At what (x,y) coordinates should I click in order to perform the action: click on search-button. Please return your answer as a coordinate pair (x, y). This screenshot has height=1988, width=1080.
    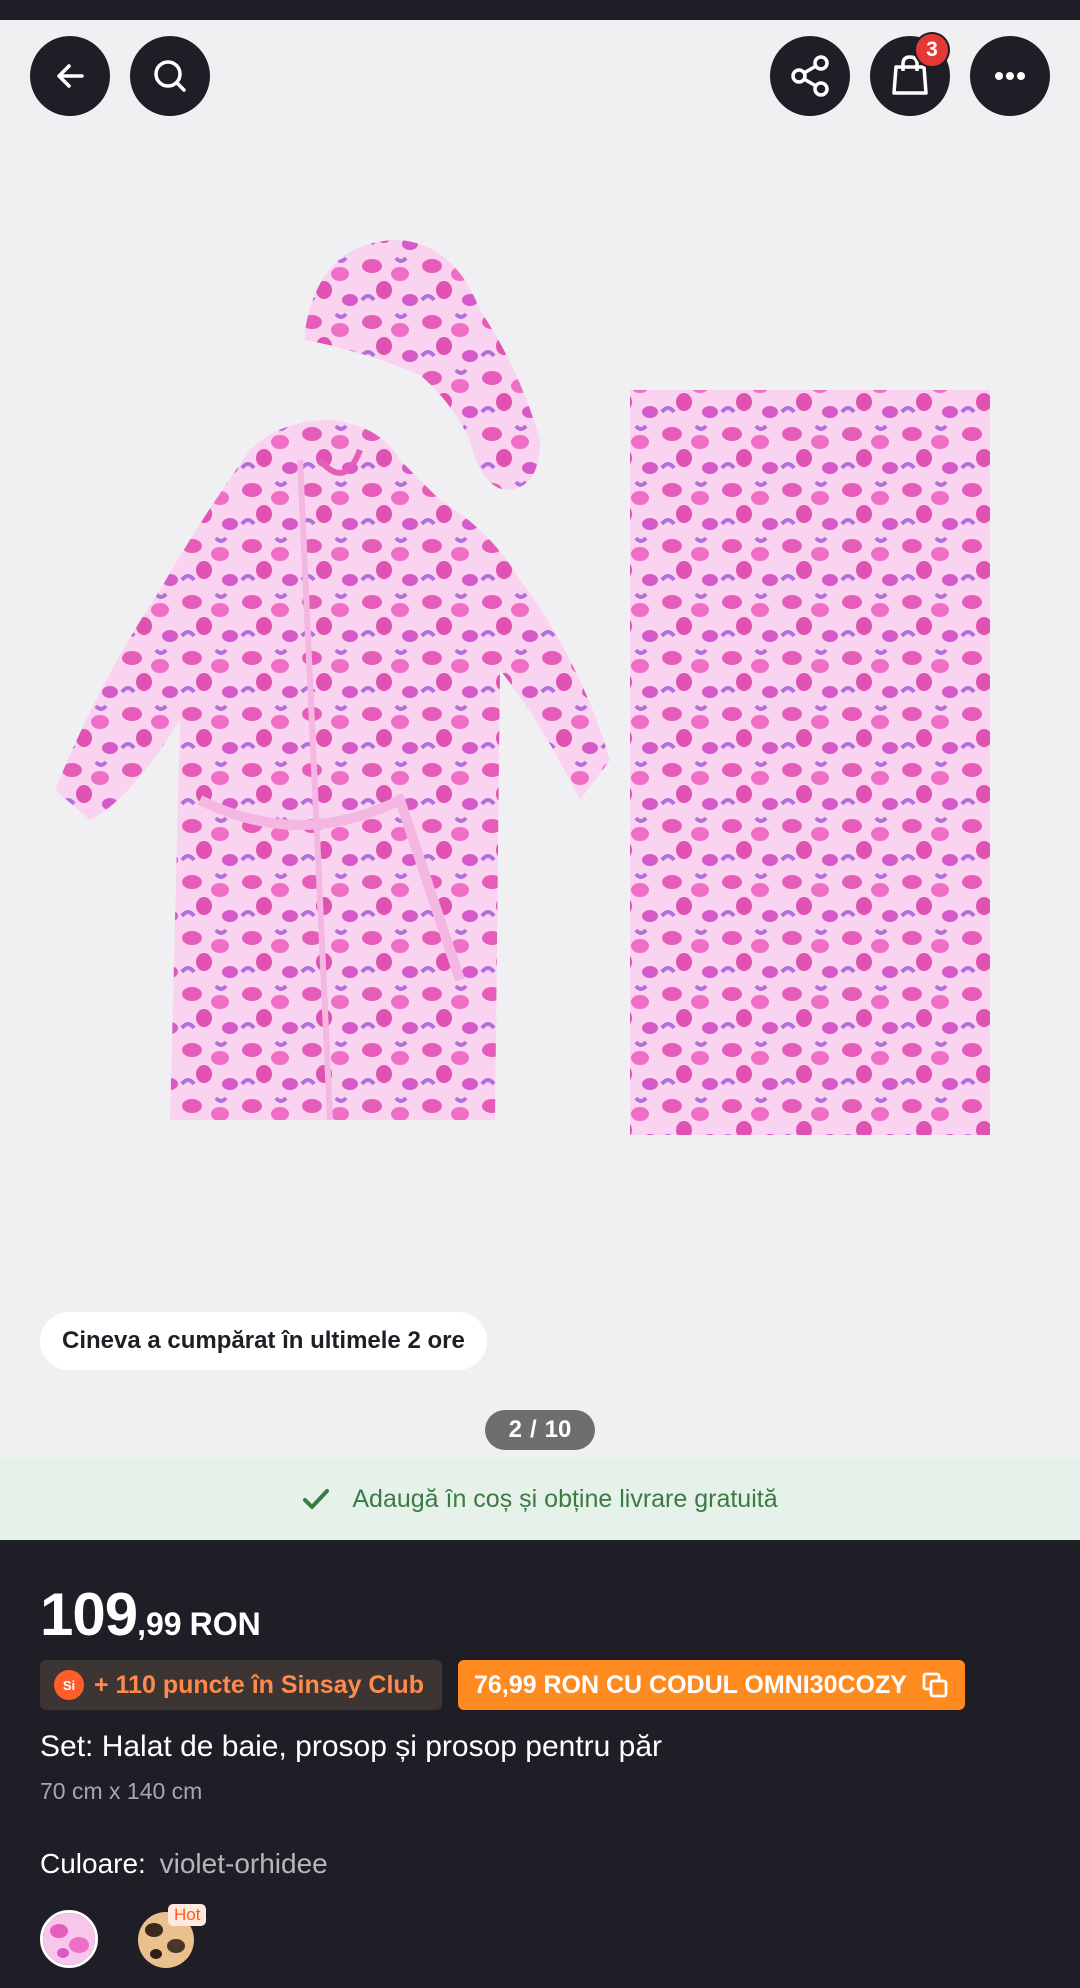
    Looking at the image, I should click on (170, 76).